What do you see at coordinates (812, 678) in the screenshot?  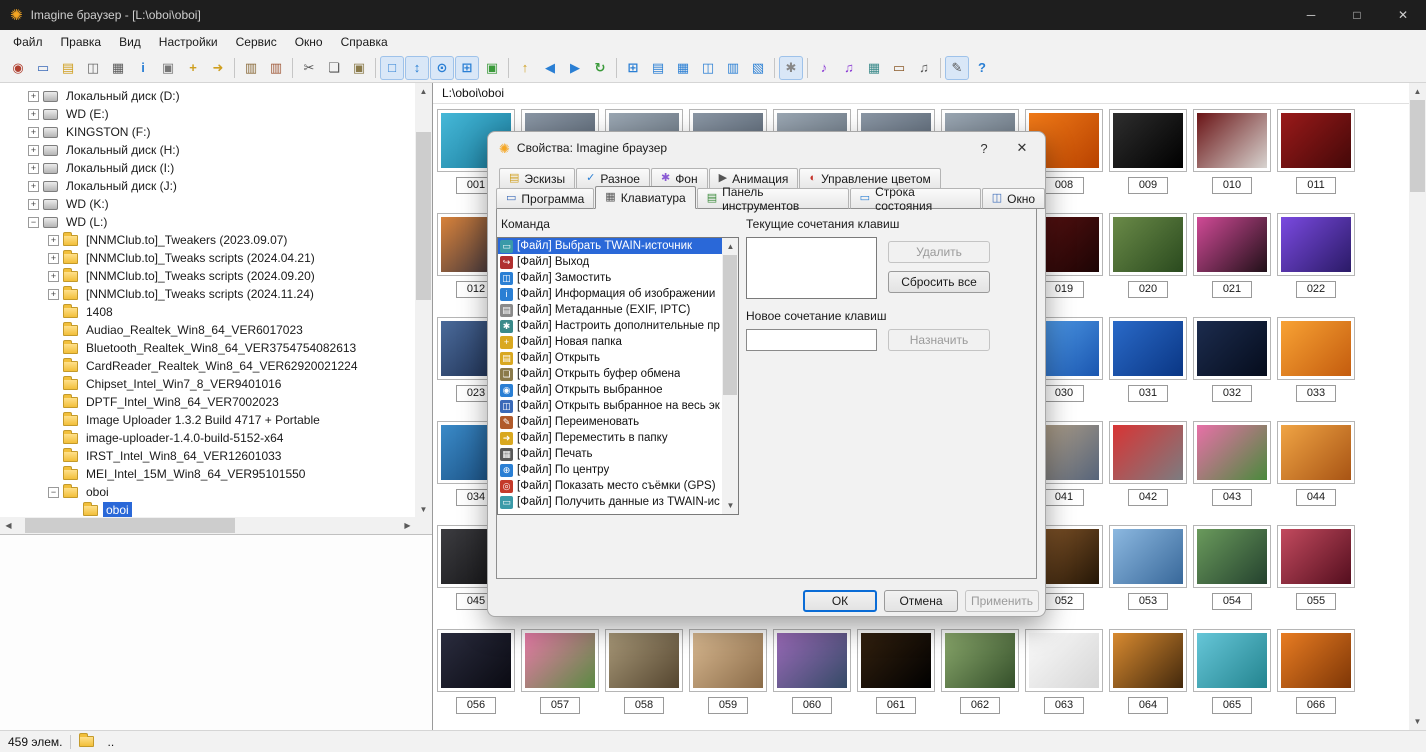 I see `thumbnail-cell: 060` at bounding box center [812, 678].